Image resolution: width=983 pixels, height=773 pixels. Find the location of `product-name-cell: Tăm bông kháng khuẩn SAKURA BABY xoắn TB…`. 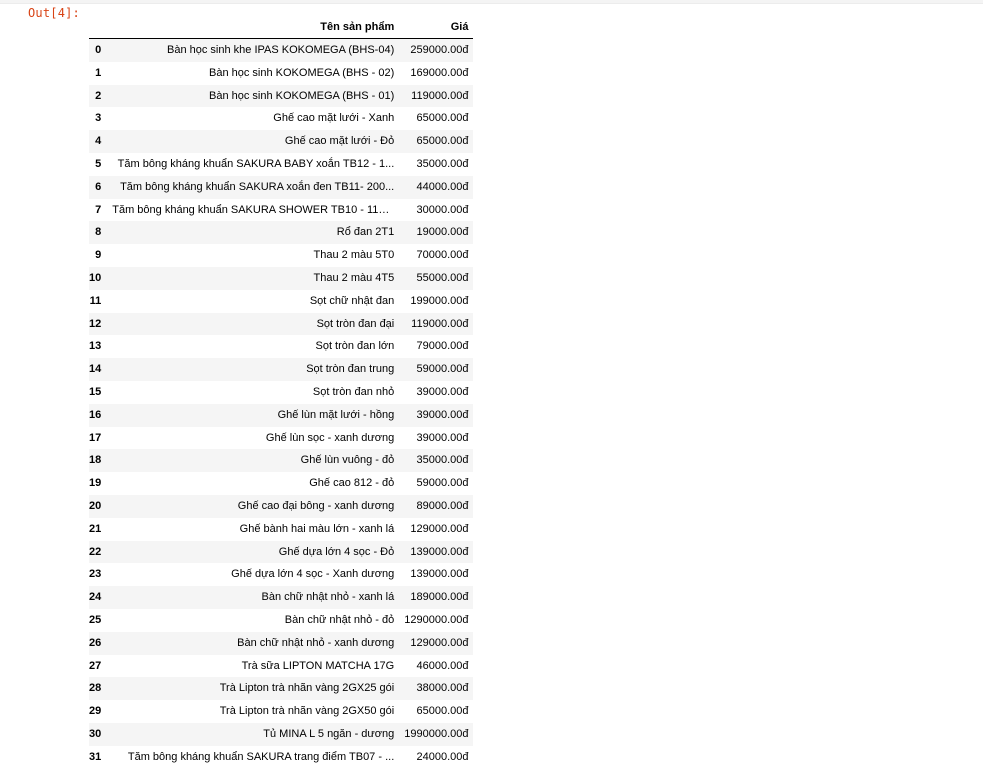

product-name-cell: Tăm bông kháng khuẩn SAKURA BABY xoắn TB… is located at coordinates (256, 163).